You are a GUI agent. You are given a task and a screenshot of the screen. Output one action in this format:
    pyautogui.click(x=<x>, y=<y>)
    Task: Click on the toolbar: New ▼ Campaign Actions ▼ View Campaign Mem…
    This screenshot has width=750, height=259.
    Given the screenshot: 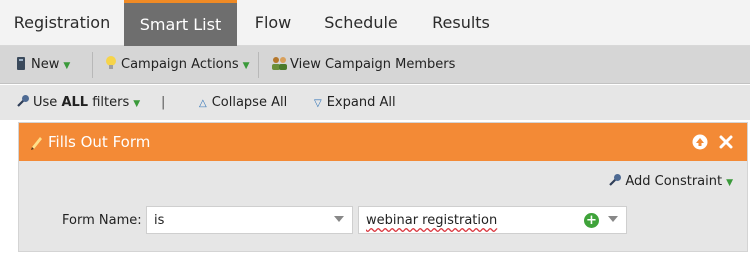 What is the action you would take?
    pyautogui.click(x=375, y=65)
    